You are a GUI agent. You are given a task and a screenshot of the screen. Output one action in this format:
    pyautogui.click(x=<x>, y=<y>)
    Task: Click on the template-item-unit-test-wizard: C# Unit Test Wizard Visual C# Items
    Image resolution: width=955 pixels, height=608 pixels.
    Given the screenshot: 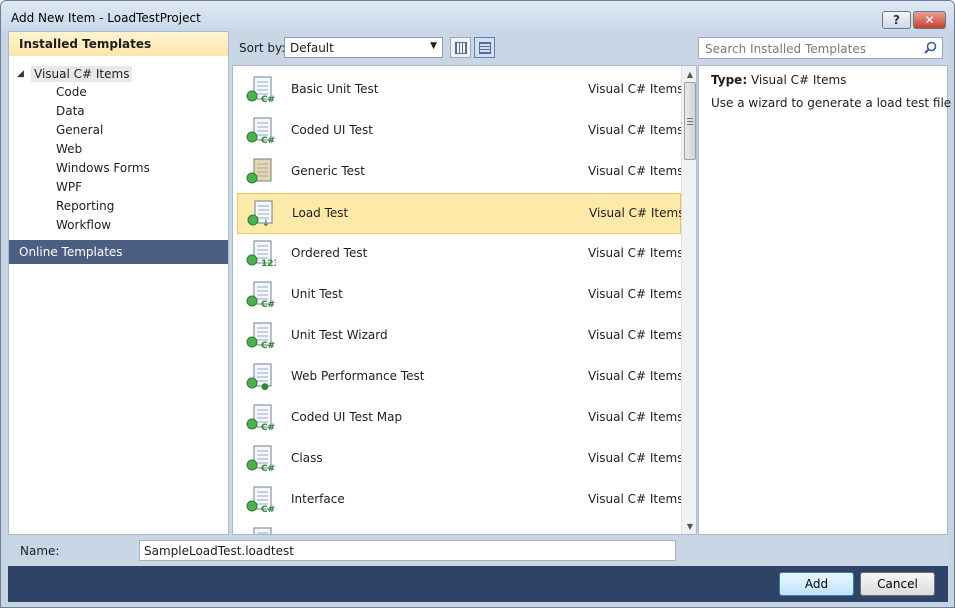 What is the action you would take?
    pyautogui.click(x=460, y=336)
    